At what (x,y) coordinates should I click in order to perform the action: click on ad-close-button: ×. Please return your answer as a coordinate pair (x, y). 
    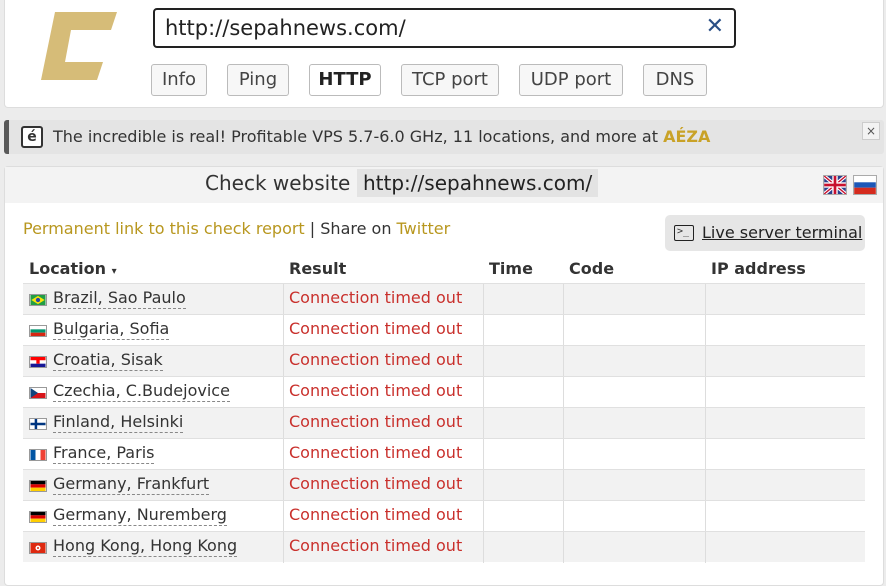
    Looking at the image, I should click on (871, 131).